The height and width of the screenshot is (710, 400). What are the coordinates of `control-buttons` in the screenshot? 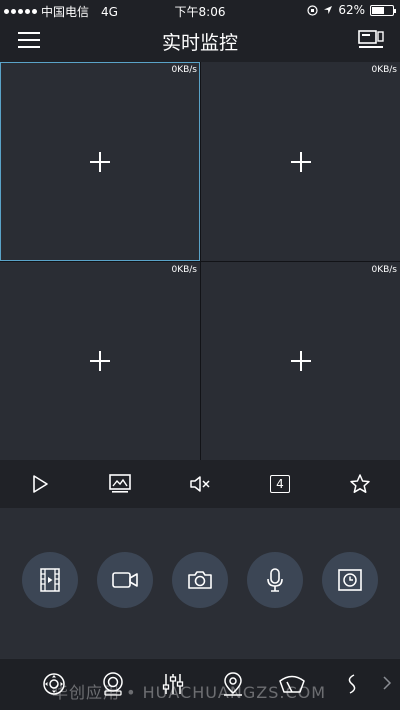 It's located at (200, 580).